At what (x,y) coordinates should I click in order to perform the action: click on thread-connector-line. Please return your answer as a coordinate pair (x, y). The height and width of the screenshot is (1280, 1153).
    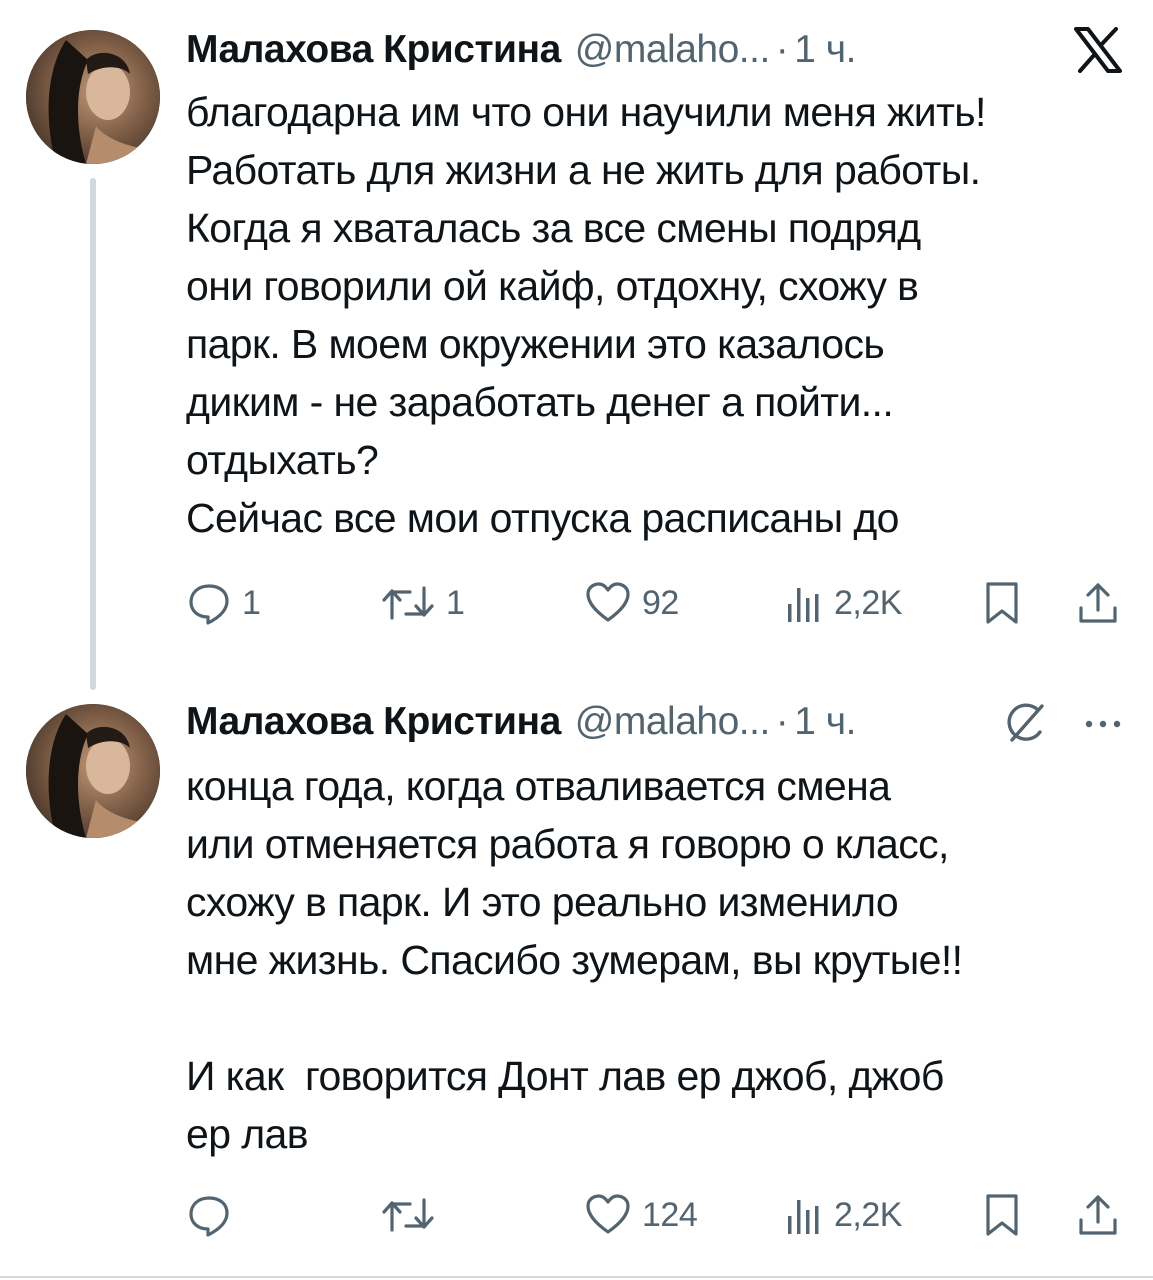
    Looking at the image, I should click on (93, 434).